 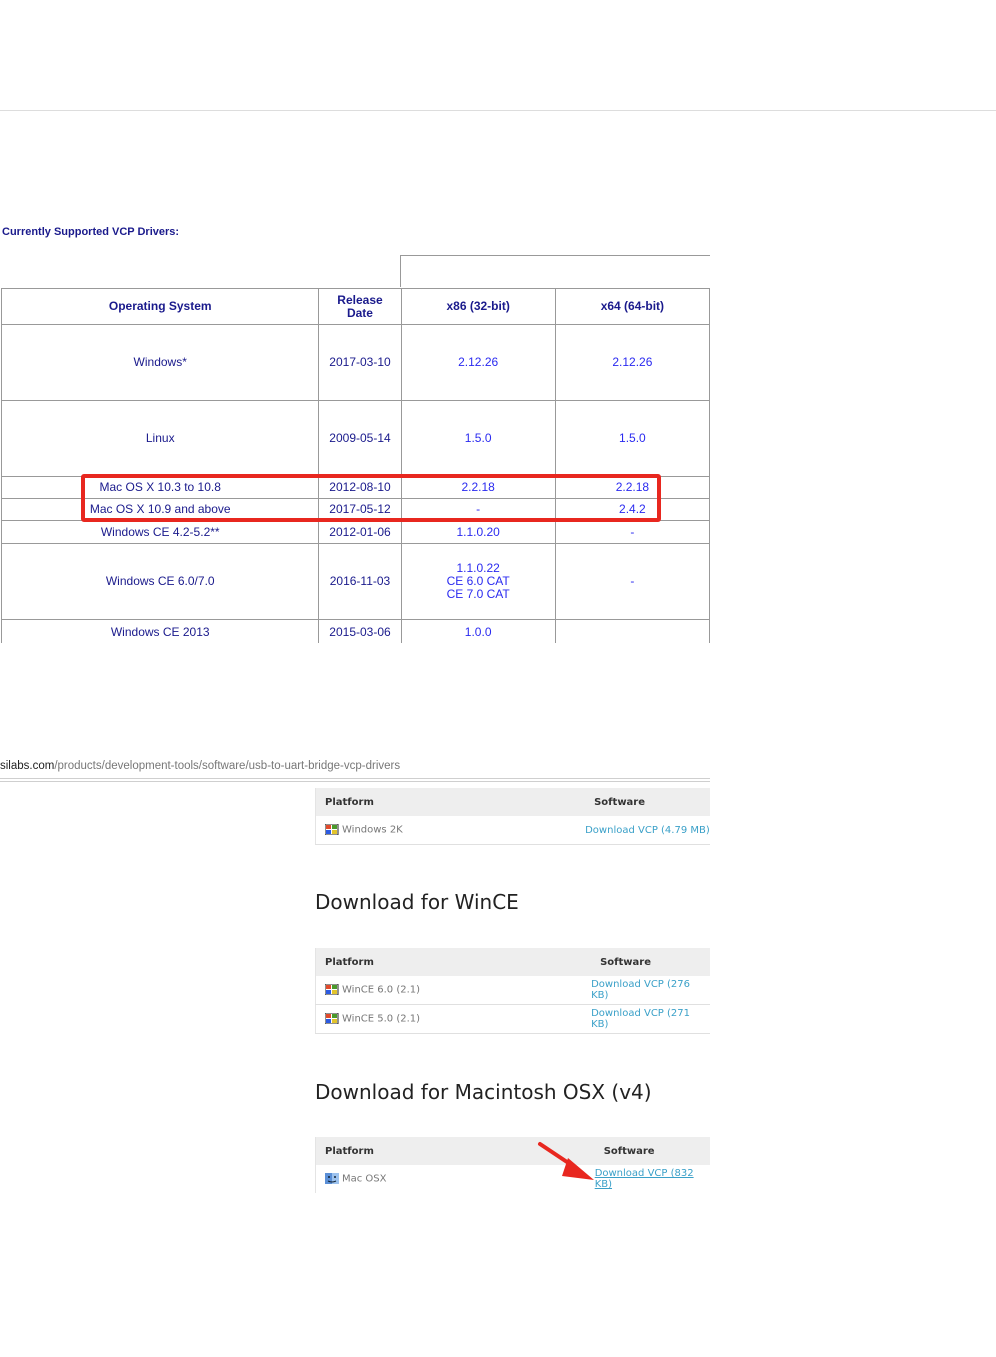 What do you see at coordinates (160, 631) in the screenshot?
I see `os-cell: Windows CE 2013` at bounding box center [160, 631].